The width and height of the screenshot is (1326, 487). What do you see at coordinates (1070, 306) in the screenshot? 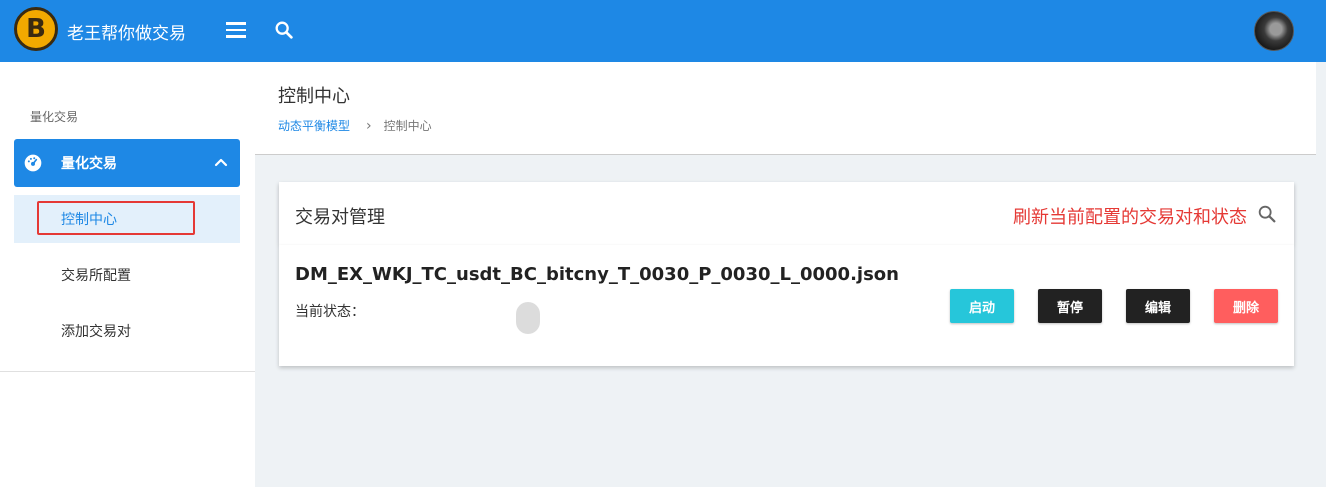
I see `pause-button: 暂停` at bounding box center [1070, 306].